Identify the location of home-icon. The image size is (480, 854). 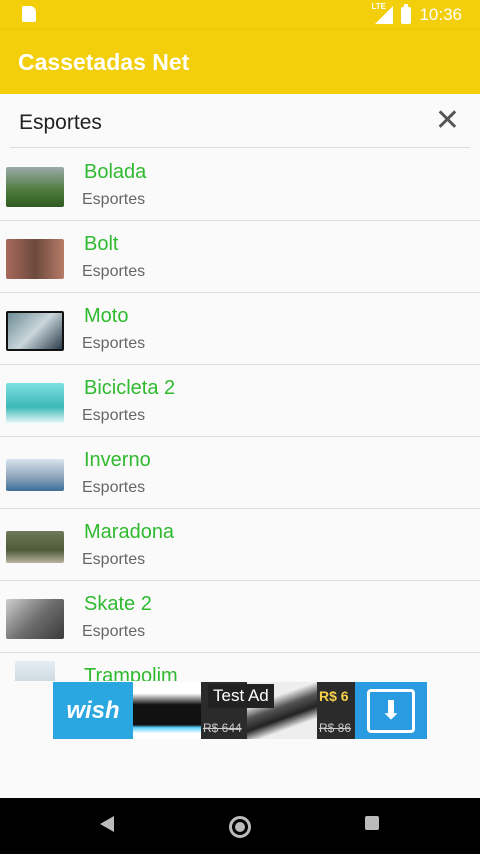
(240, 827).